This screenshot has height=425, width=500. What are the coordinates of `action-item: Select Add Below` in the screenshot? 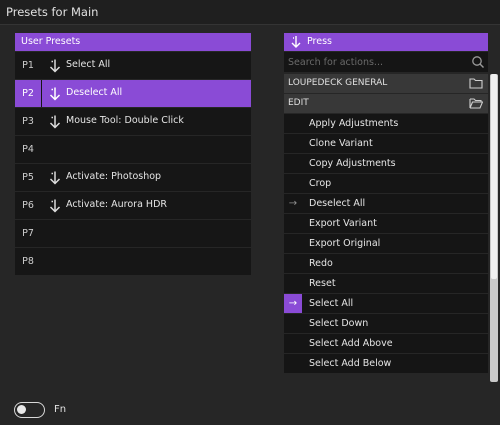 It's located at (386, 363).